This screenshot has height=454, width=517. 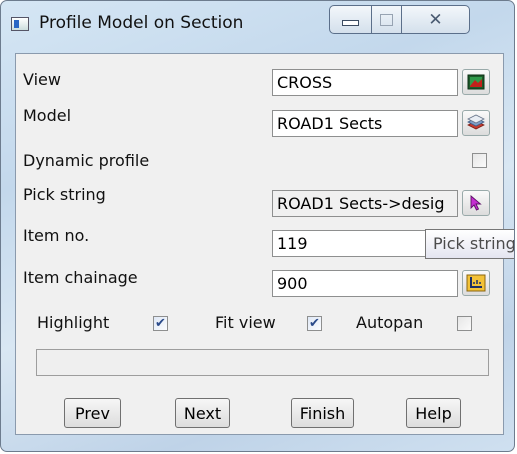 I want to click on item-chainage-pick-button, so click(x=476, y=283).